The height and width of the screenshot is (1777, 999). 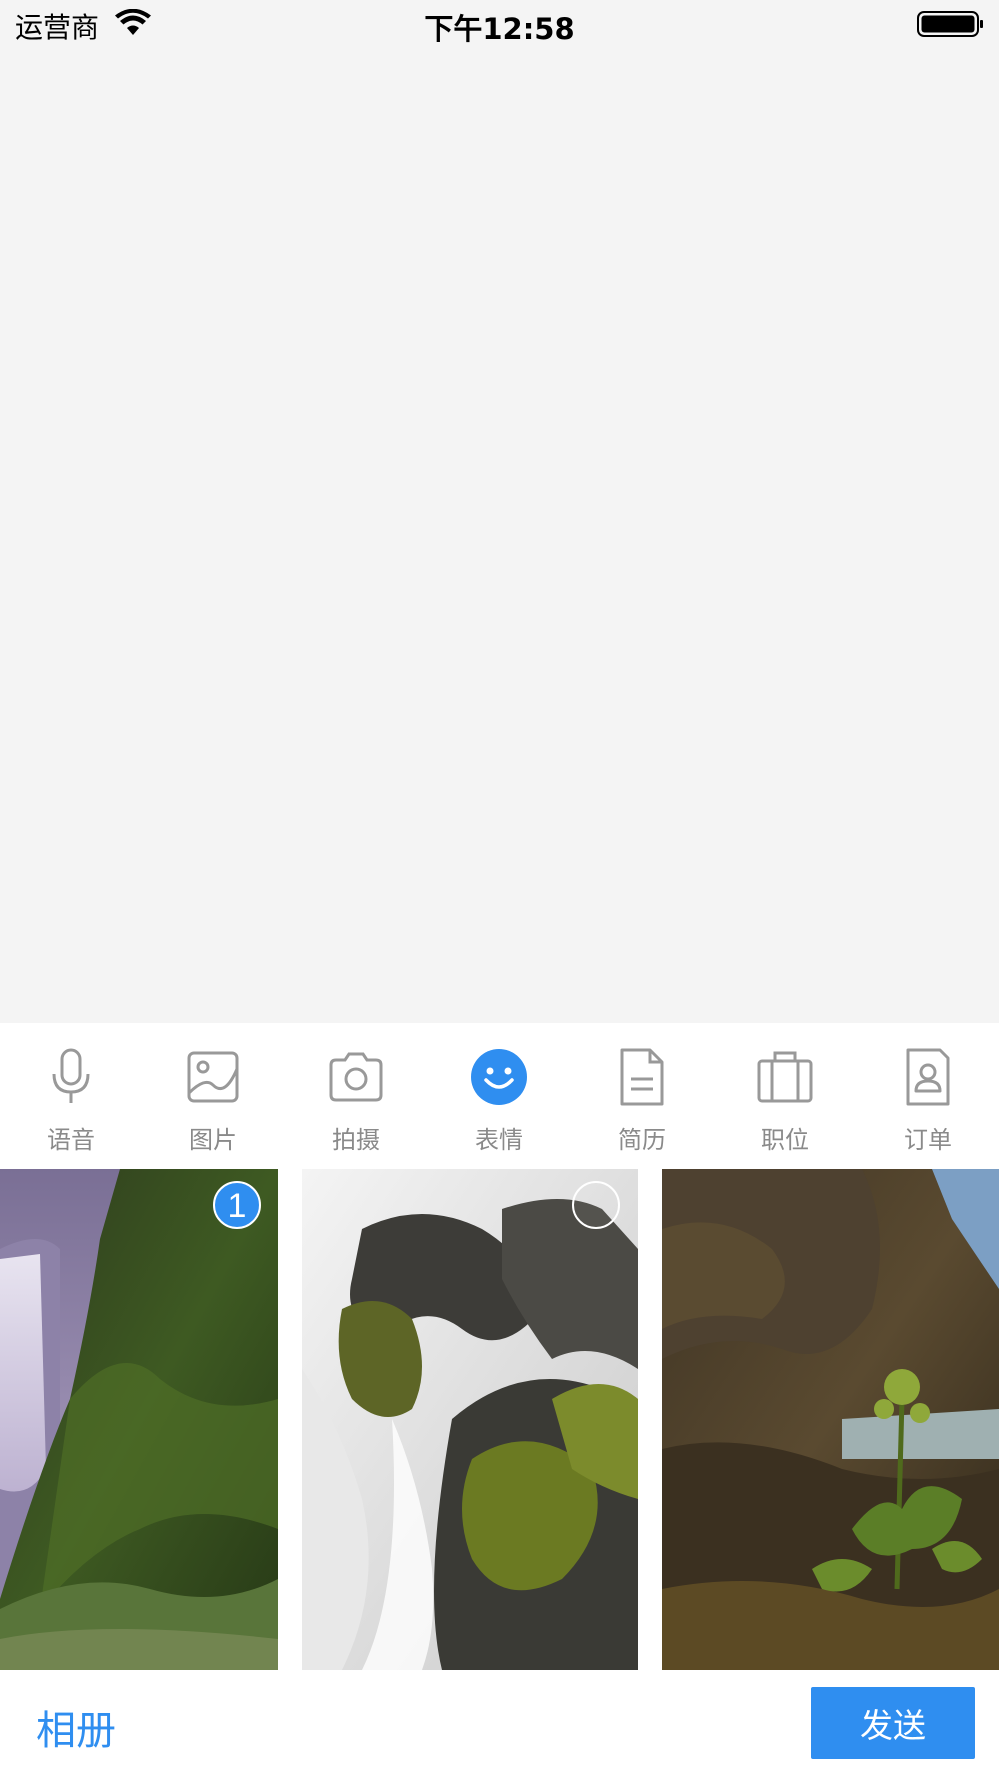 What do you see at coordinates (71, 1140) in the screenshot?
I see `tool-label: 语音` at bounding box center [71, 1140].